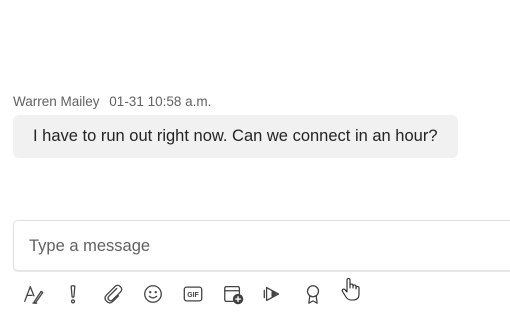 The image size is (510, 313). I want to click on schedule-meeting-button, so click(233, 294).